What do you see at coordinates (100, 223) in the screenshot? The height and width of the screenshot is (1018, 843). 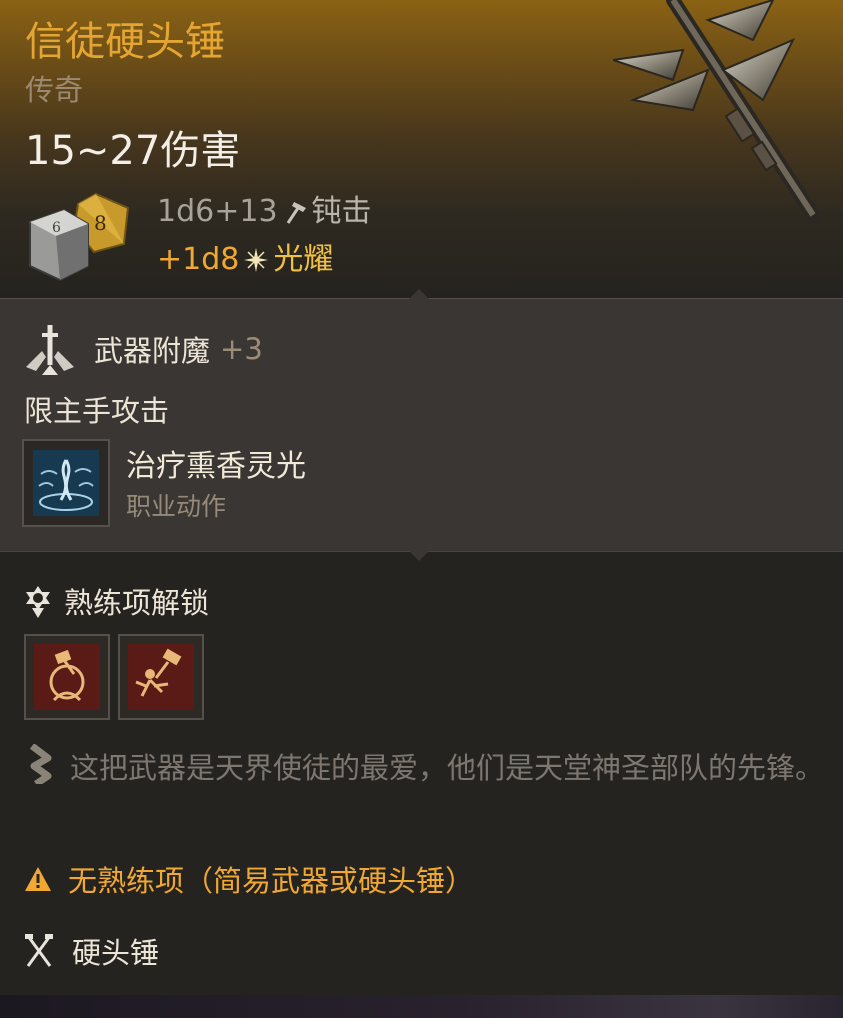 I see `d8-face: 8` at bounding box center [100, 223].